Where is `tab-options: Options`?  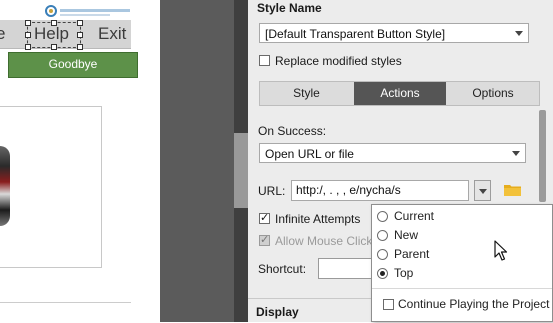
tab-options: Options is located at coordinates (493, 93).